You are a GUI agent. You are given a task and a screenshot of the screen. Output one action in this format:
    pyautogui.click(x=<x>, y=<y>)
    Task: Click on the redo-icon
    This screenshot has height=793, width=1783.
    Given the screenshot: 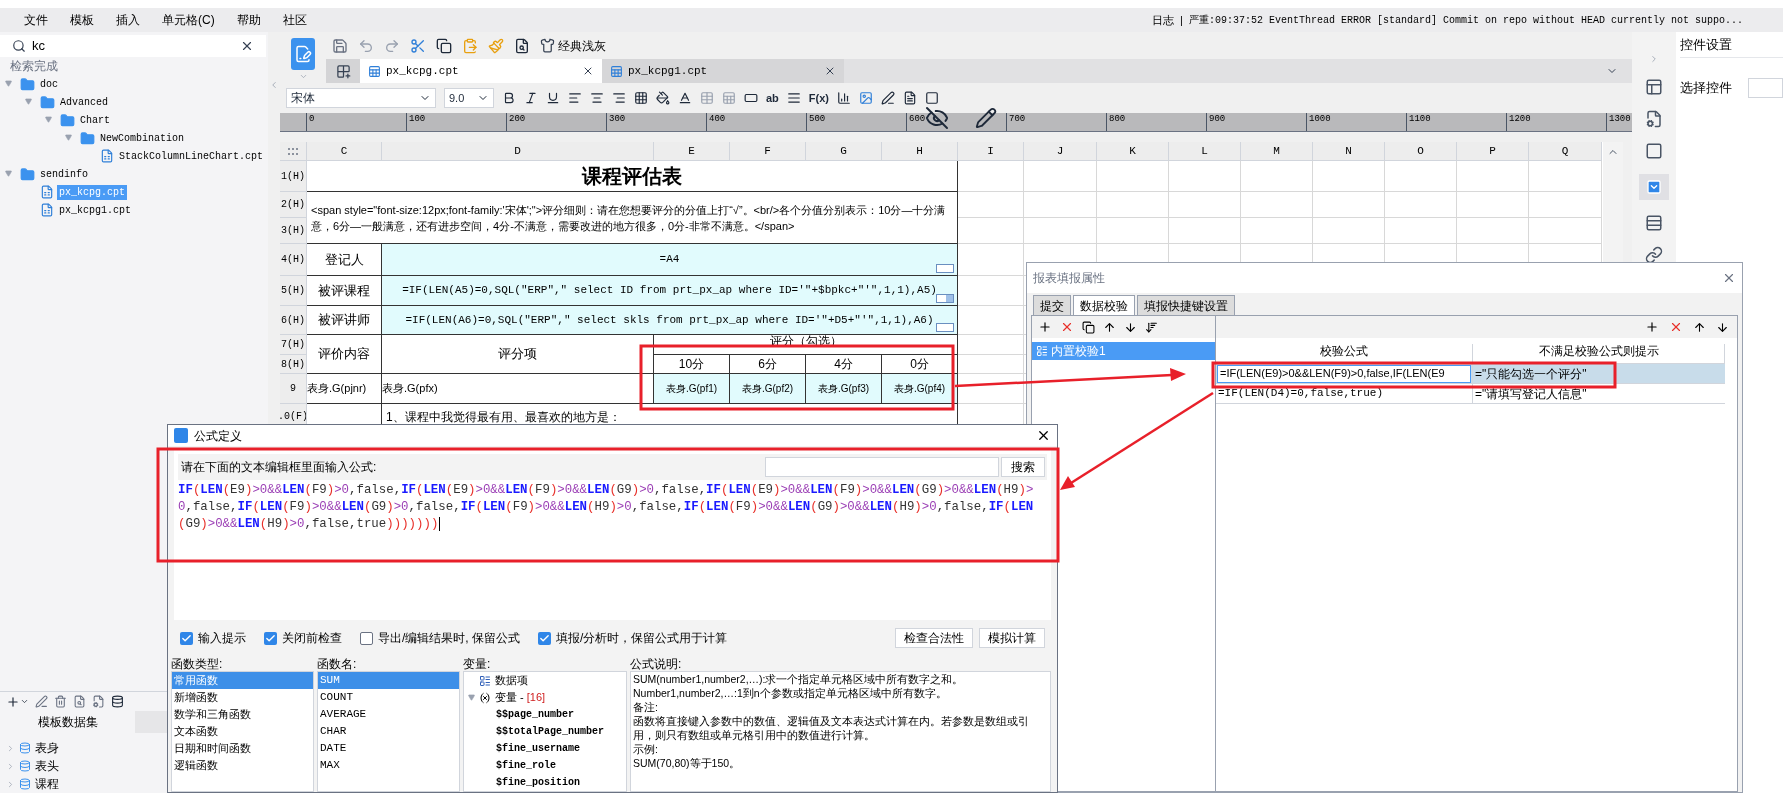 What is the action you would take?
    pyautogui.click(x=392, y=45)
    